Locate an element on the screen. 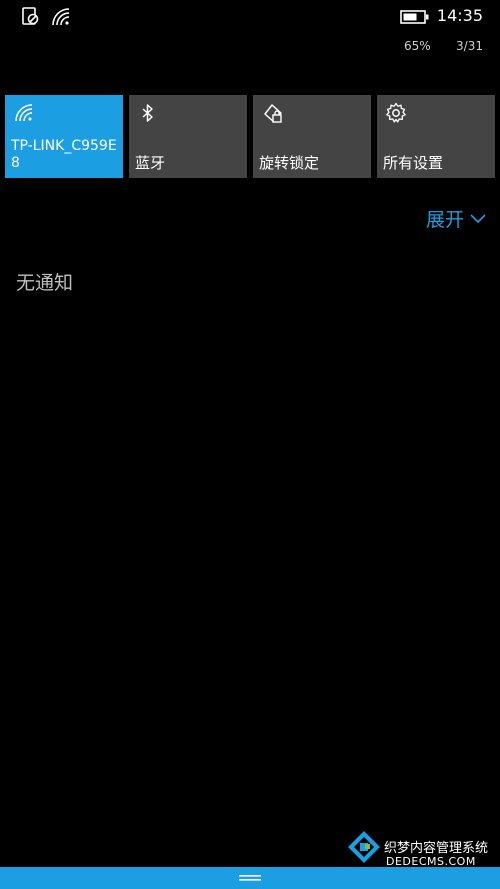  status-bar: 14:35 65% 3/31 is located at coordinates (250, 33).